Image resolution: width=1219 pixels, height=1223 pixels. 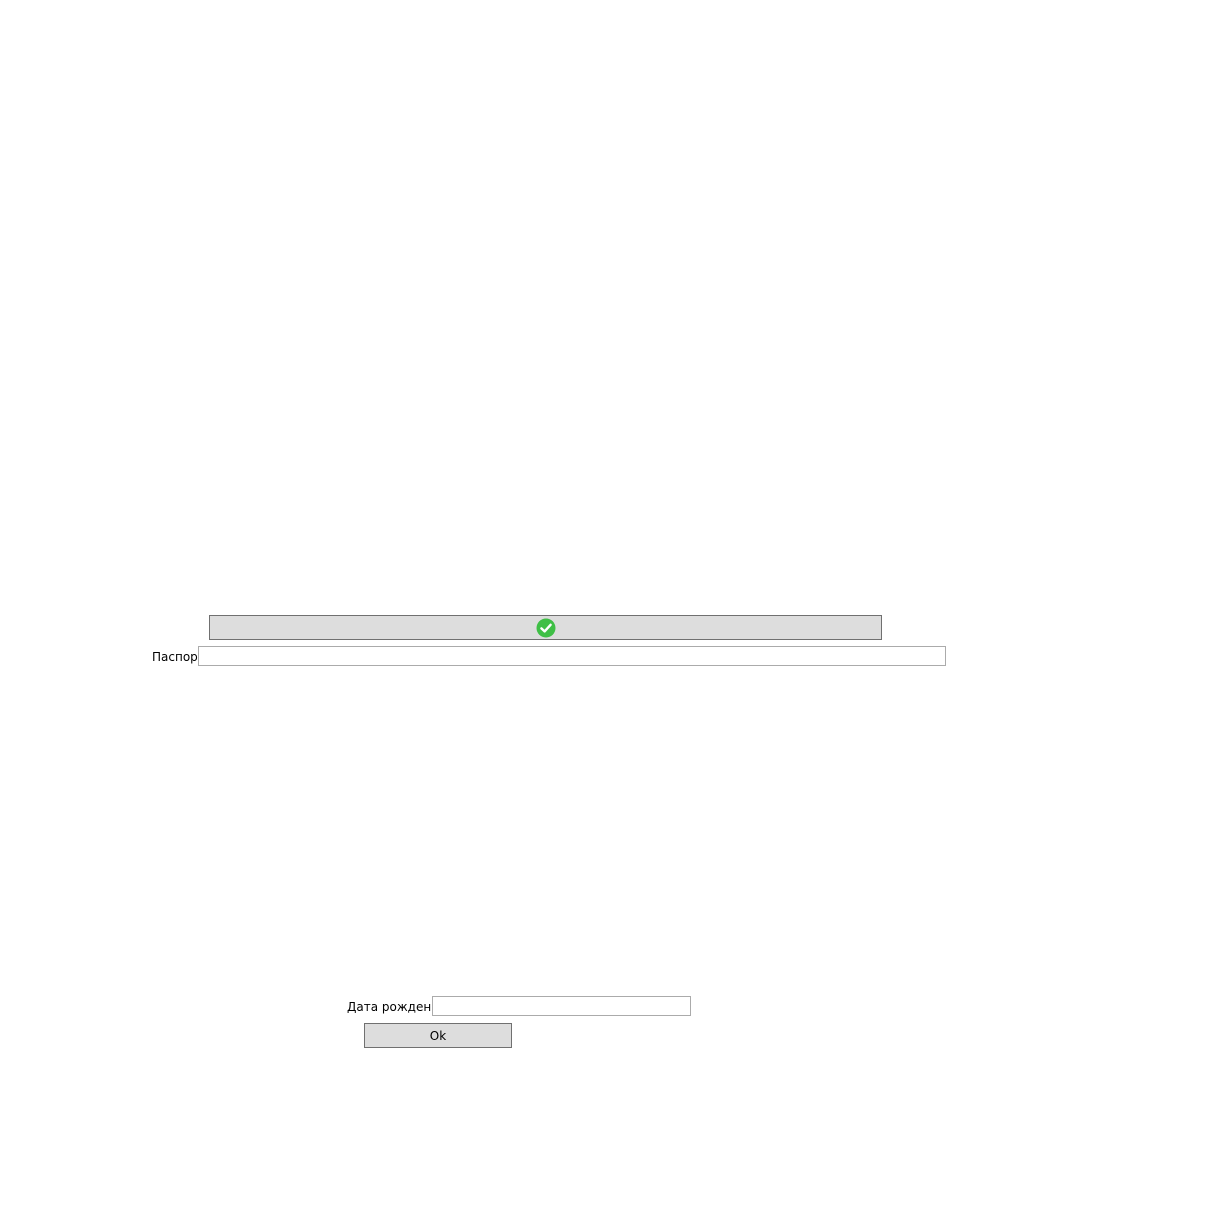 I want to click on ok-button: Ok, so click(x=438, y=1035).